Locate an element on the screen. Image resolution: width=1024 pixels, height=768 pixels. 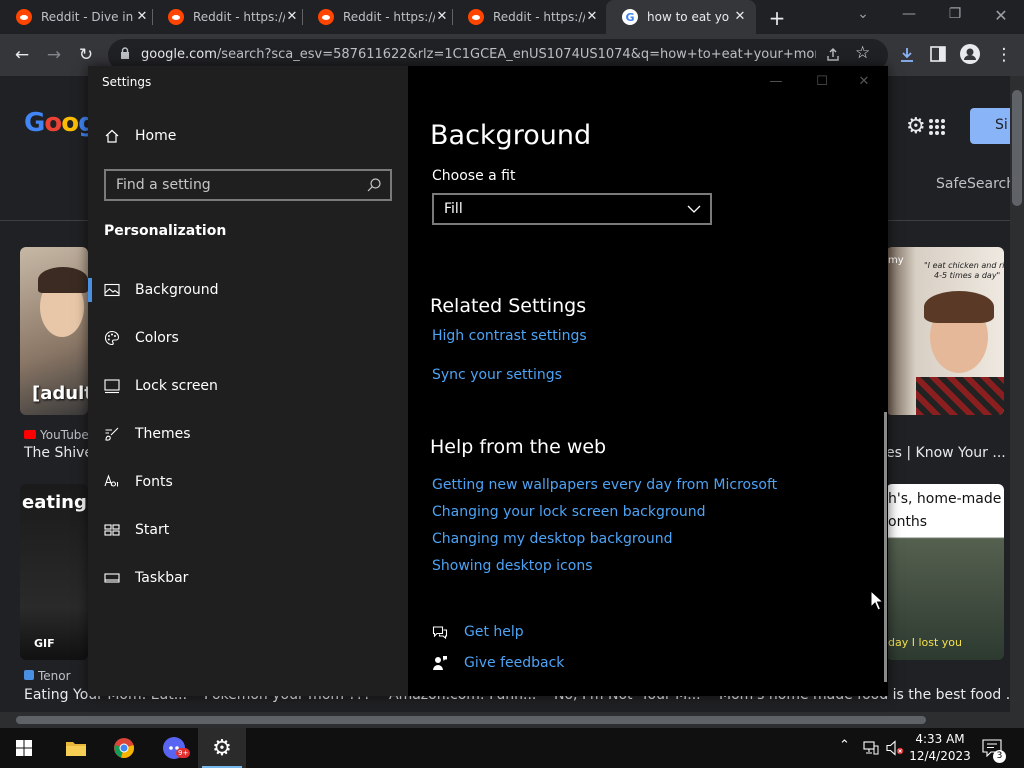
restore-icon: ❐ is located at coordinates (955, 14).